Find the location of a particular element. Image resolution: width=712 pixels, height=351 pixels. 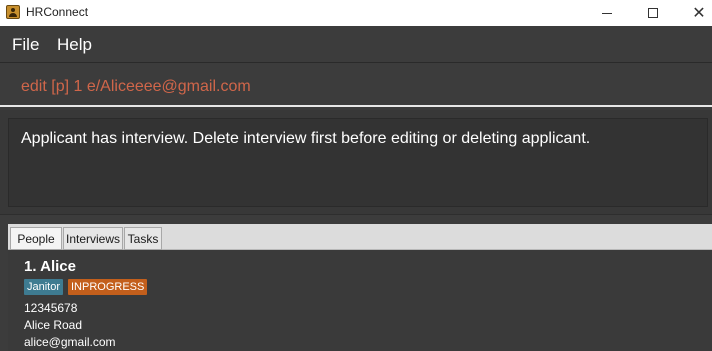

menu-file: File is located at coordinates (25, 45).